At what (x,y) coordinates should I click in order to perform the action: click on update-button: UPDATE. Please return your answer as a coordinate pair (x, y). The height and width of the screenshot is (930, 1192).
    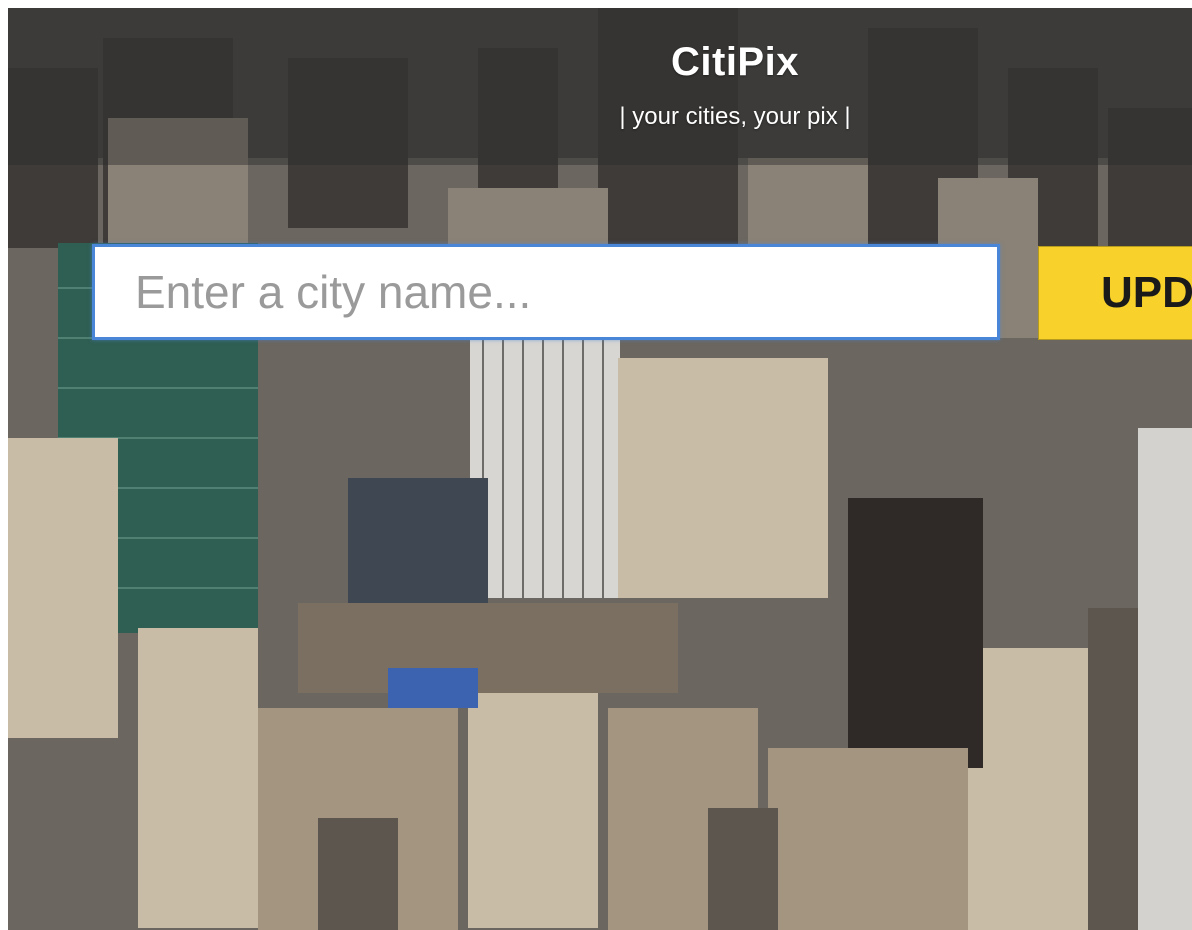
    Looking at the image, I should click on (1115, 293).